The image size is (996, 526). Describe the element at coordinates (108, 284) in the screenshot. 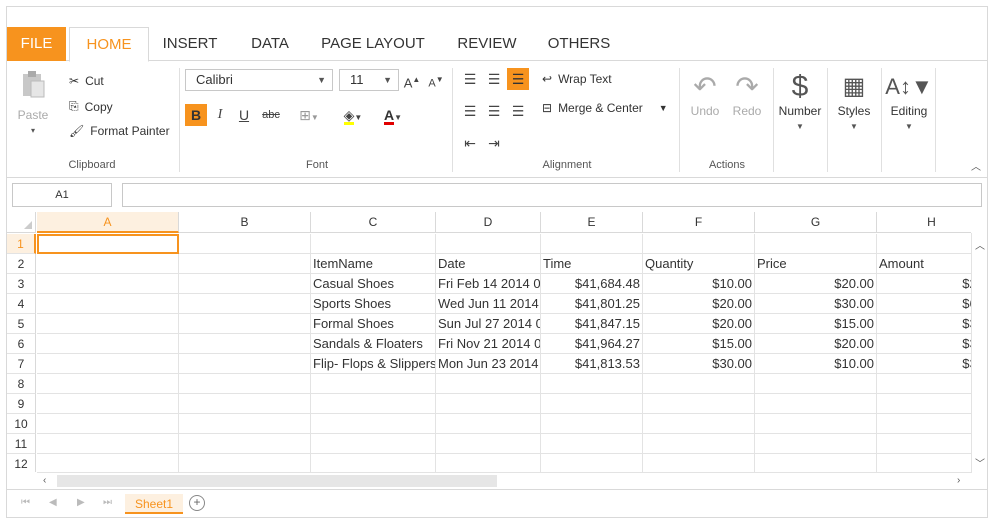

I see `cell-a3` at that location.